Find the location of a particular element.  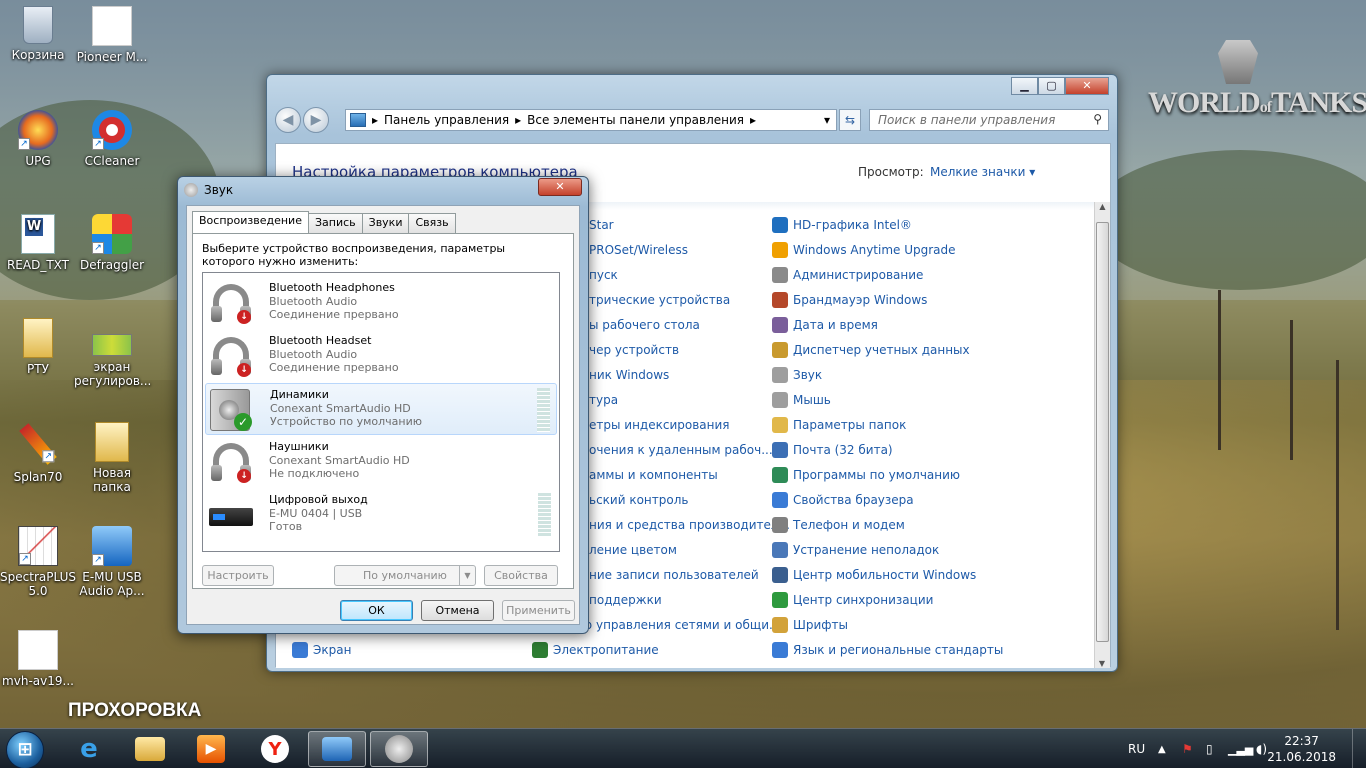

tab-playback: Воспроизведение is located at coordinates (250, 222).